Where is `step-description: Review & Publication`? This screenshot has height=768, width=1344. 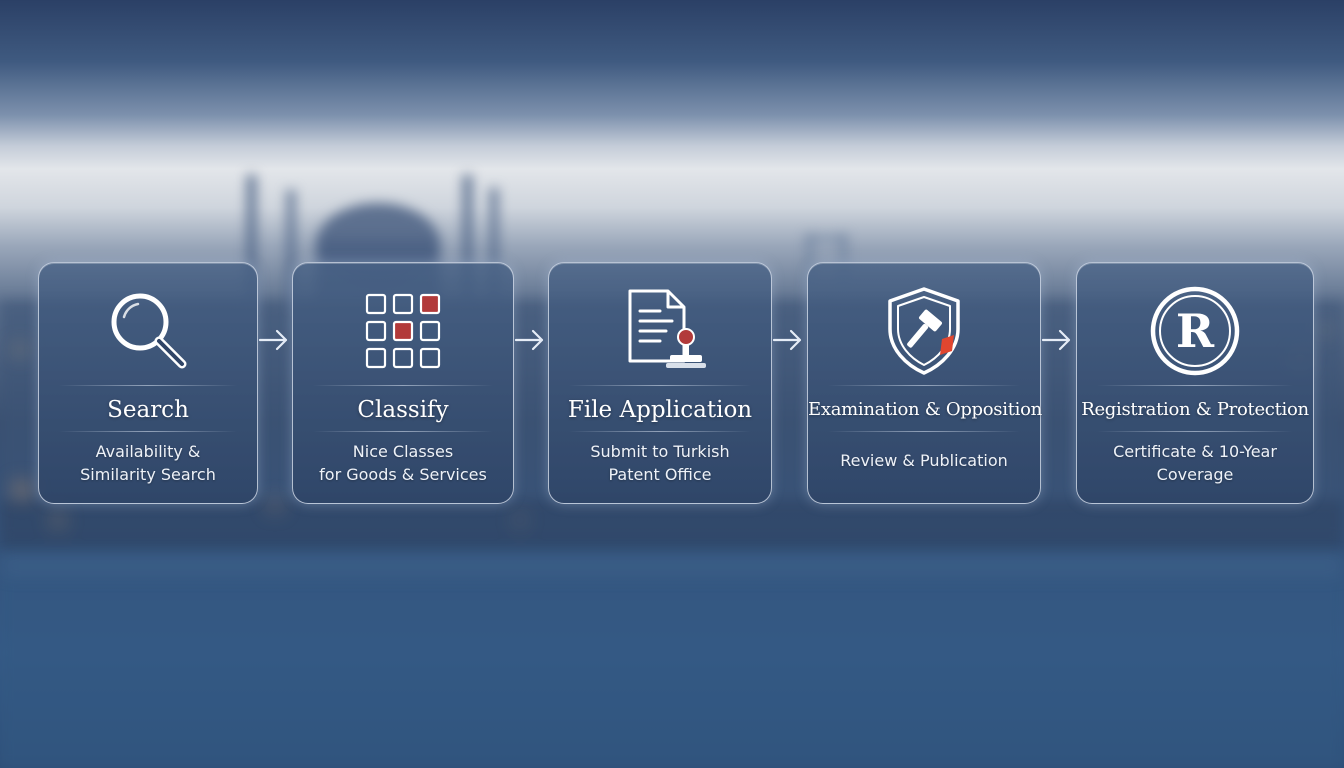 step-description: Review & Publication is located at coordinates (924, 460).